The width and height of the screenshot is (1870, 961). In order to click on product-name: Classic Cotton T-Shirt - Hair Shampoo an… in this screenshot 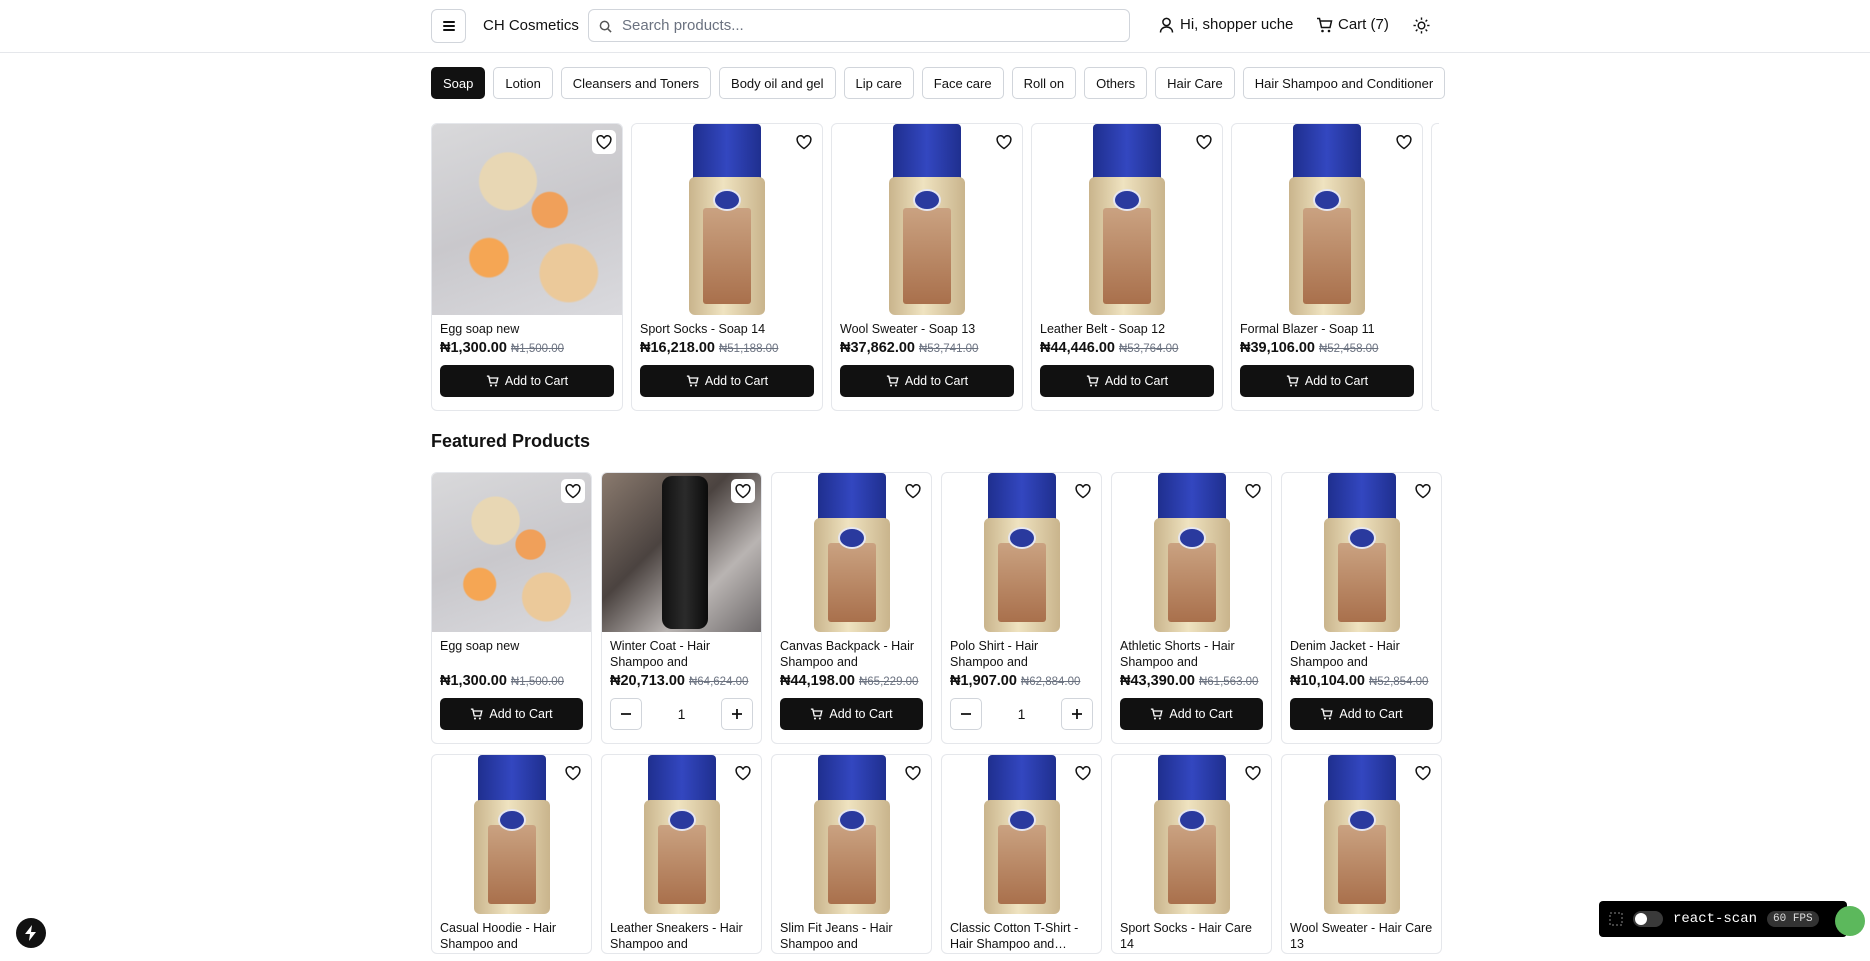, I will do `click(1021, 936)`.